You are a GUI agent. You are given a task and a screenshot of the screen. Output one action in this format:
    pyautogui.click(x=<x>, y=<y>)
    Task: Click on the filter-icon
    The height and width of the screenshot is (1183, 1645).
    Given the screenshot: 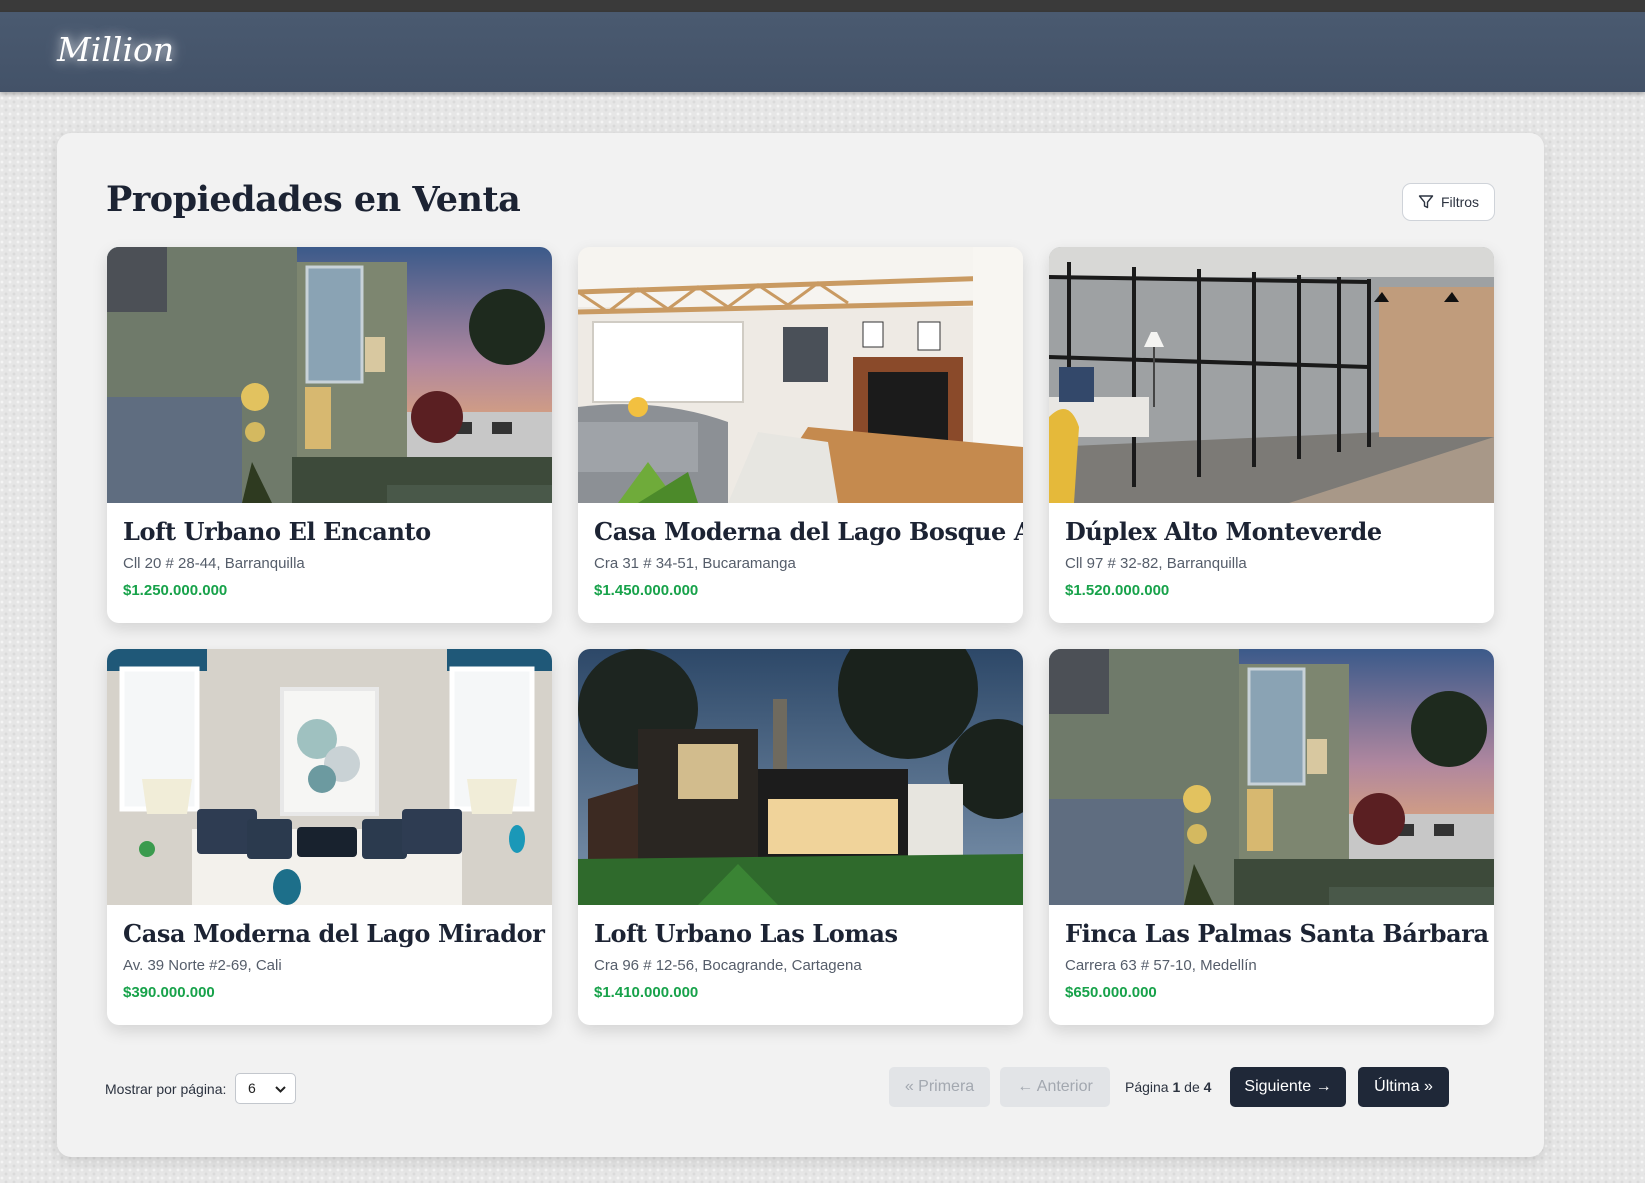 What is the action you would take?
    pyautogui.click(x=1426, y=202)
    